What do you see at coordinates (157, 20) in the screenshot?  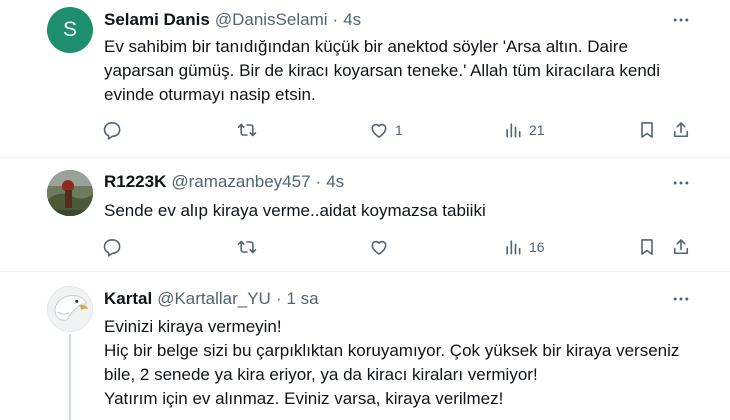 I see `display-name: Selami Danis` at bounding box center [157, 20].